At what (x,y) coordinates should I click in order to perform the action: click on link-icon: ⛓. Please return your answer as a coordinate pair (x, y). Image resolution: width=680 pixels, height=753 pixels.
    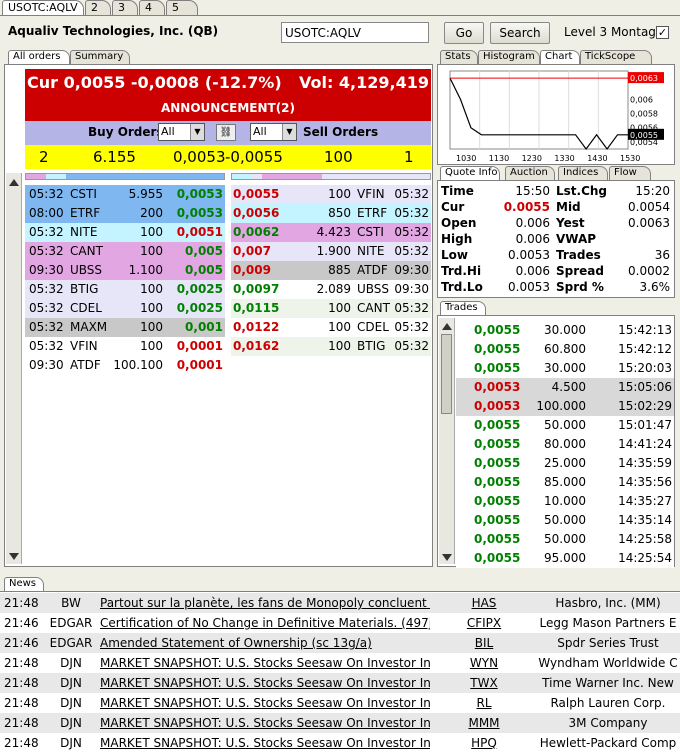
    Looking at the image, I should click on (226, 132).